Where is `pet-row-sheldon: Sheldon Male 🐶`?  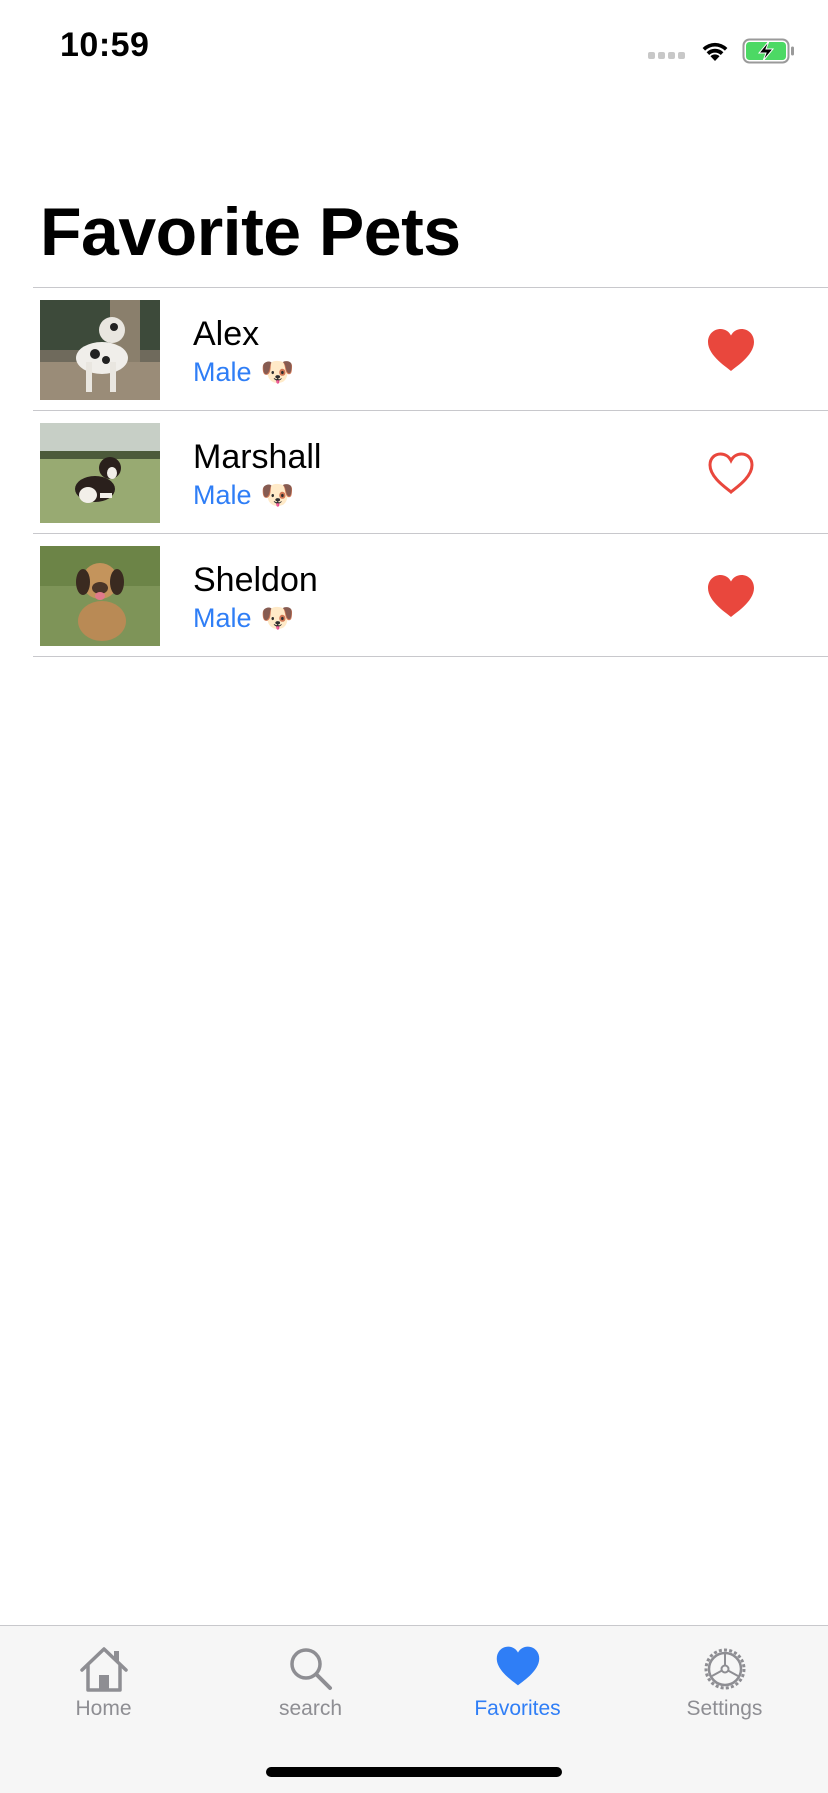 pet-row-sheldon: Sheldon Male 🐶 is located at coordinates (430, 595).